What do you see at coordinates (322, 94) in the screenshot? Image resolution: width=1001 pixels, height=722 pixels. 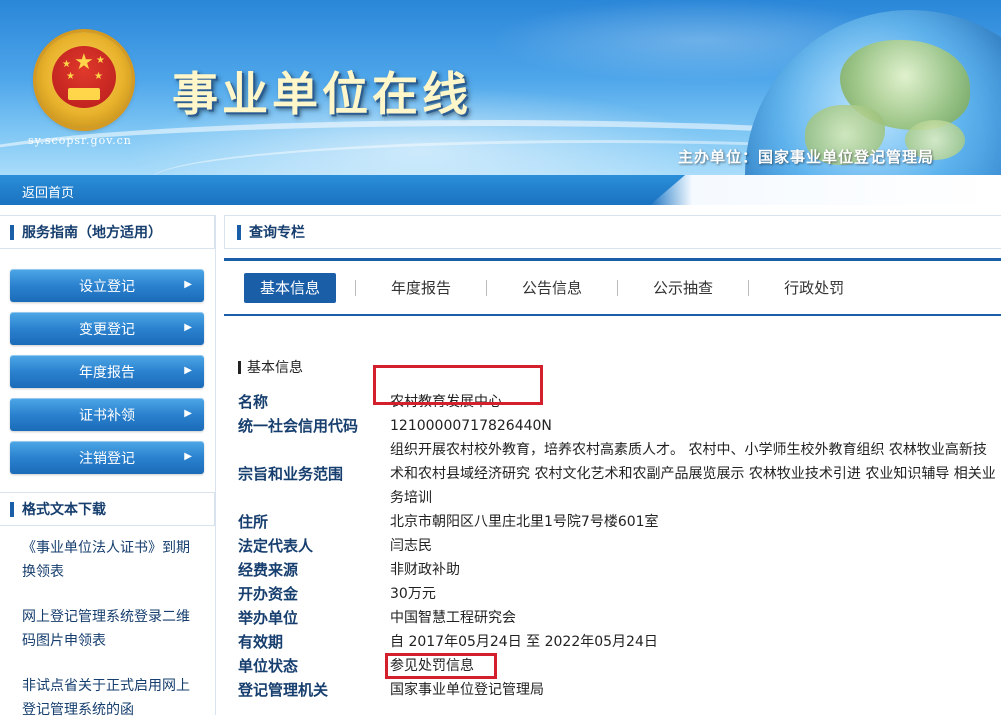 I see `site-title: 事业单位在线` at bounding box center [322, 94].